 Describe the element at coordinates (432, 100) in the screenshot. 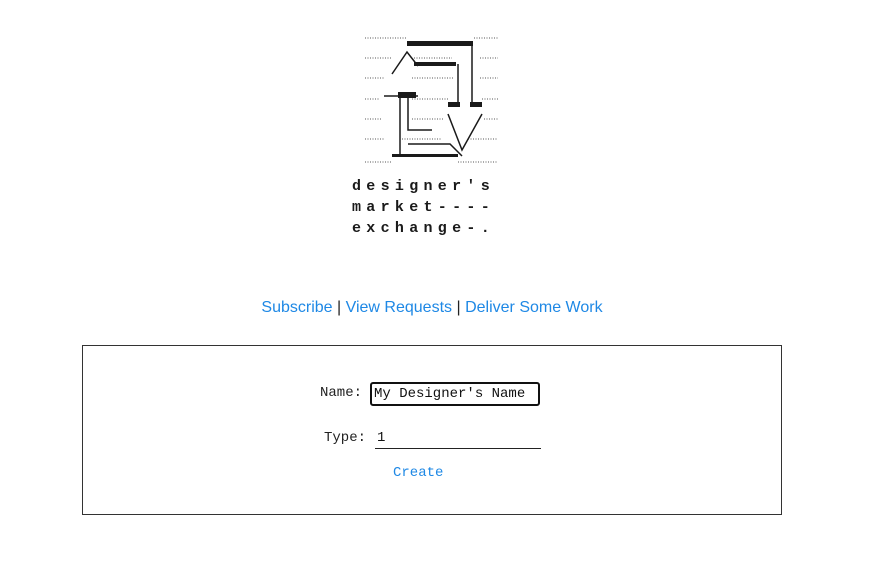

I see `exchange-arrows-logo-icon` at that location.